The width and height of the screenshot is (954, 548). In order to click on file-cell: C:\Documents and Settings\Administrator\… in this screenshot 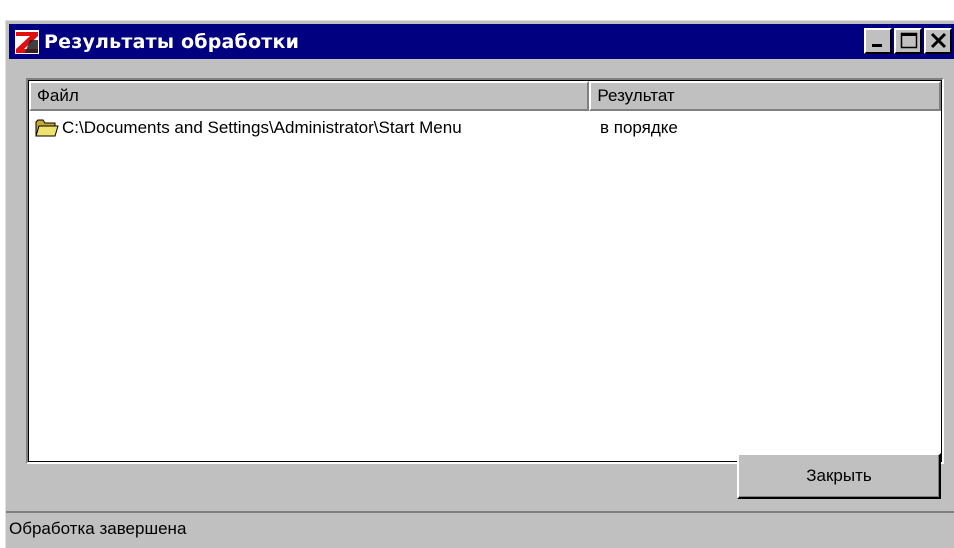, I will do `click(309, 128)`.